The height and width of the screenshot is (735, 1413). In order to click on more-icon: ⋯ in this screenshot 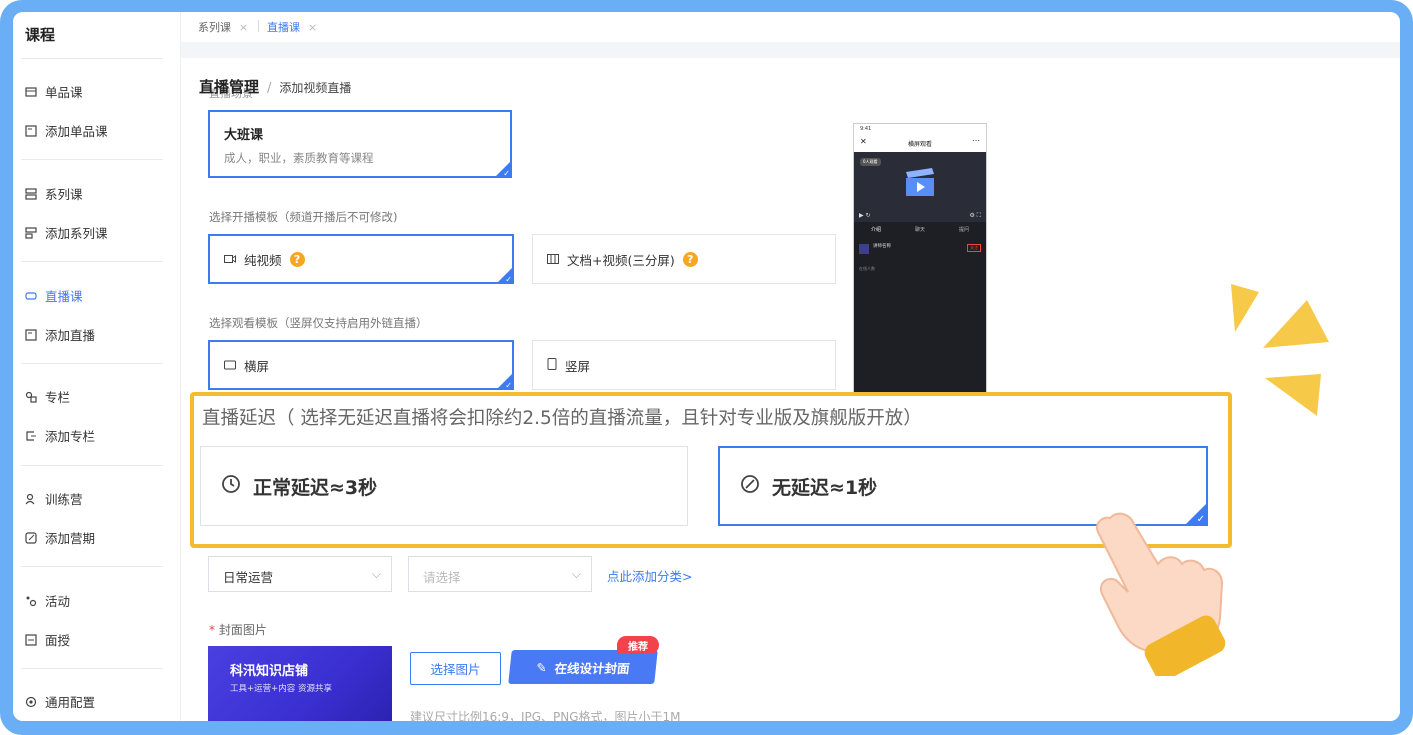, I will do `click(976, 140)`.